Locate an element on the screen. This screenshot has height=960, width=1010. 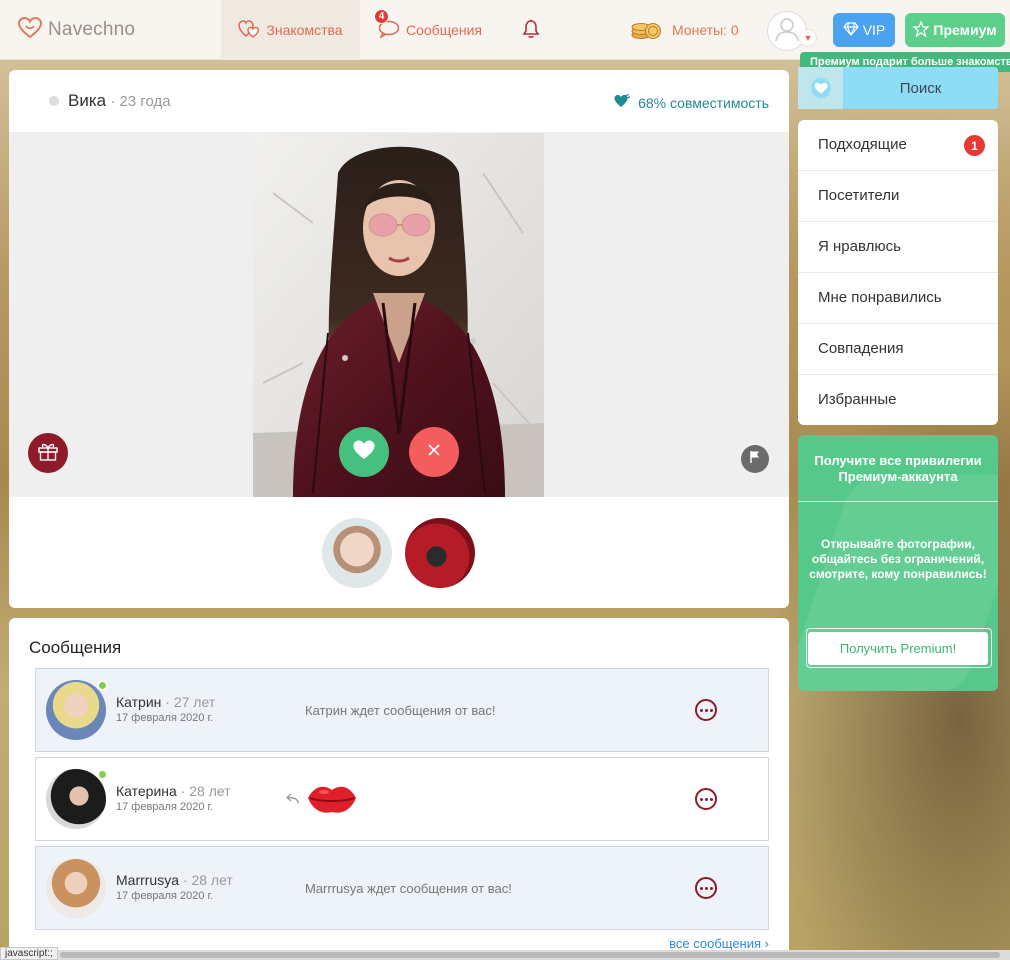
profile-age: 23 года is located at coordinates (145, 101).